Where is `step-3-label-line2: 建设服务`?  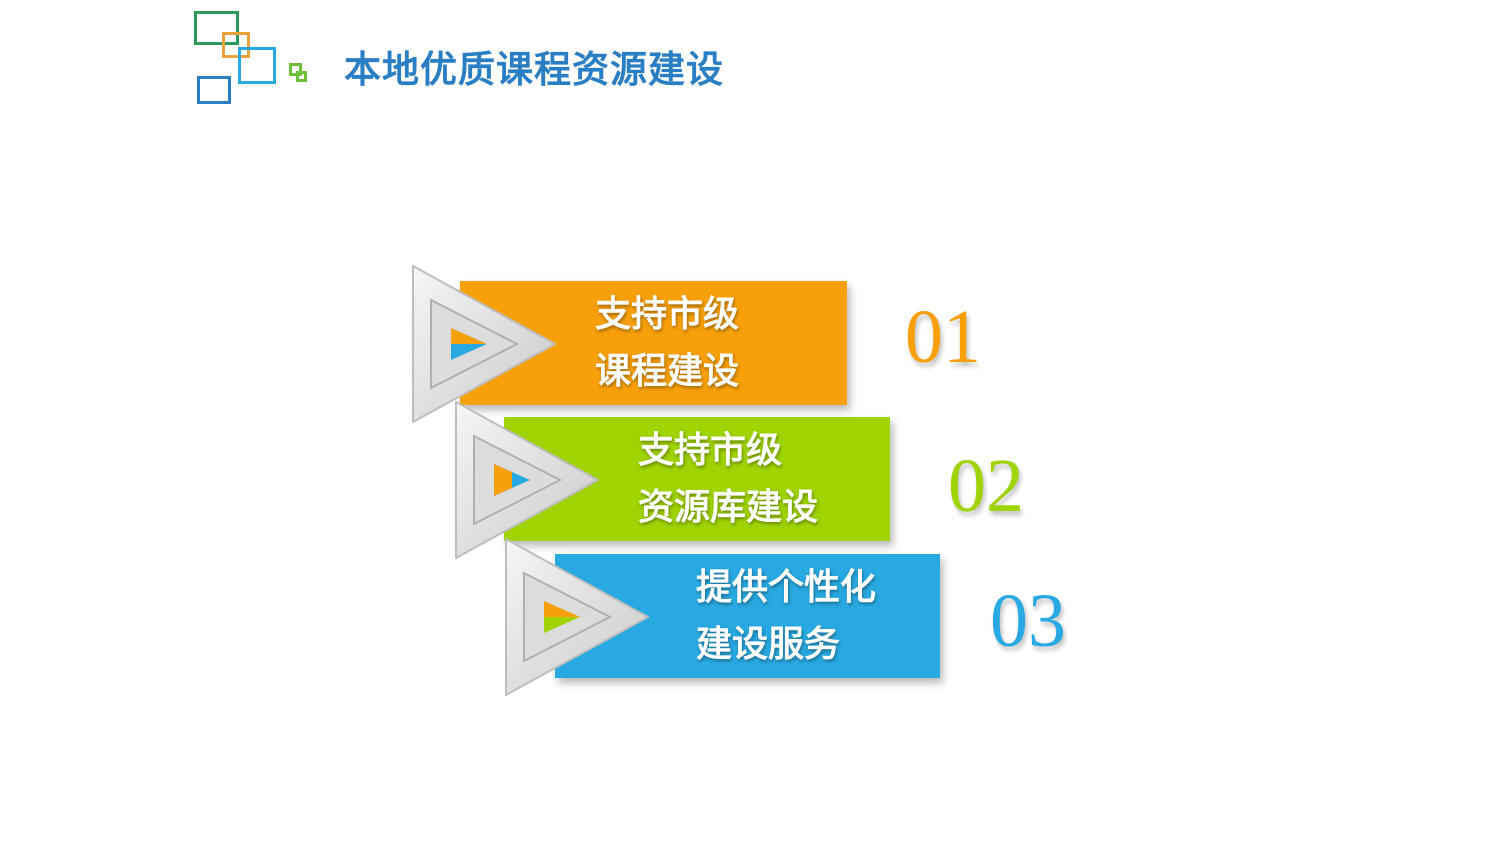
step-3-label-line2: 建设服务 is located at coordinates (768, 644).